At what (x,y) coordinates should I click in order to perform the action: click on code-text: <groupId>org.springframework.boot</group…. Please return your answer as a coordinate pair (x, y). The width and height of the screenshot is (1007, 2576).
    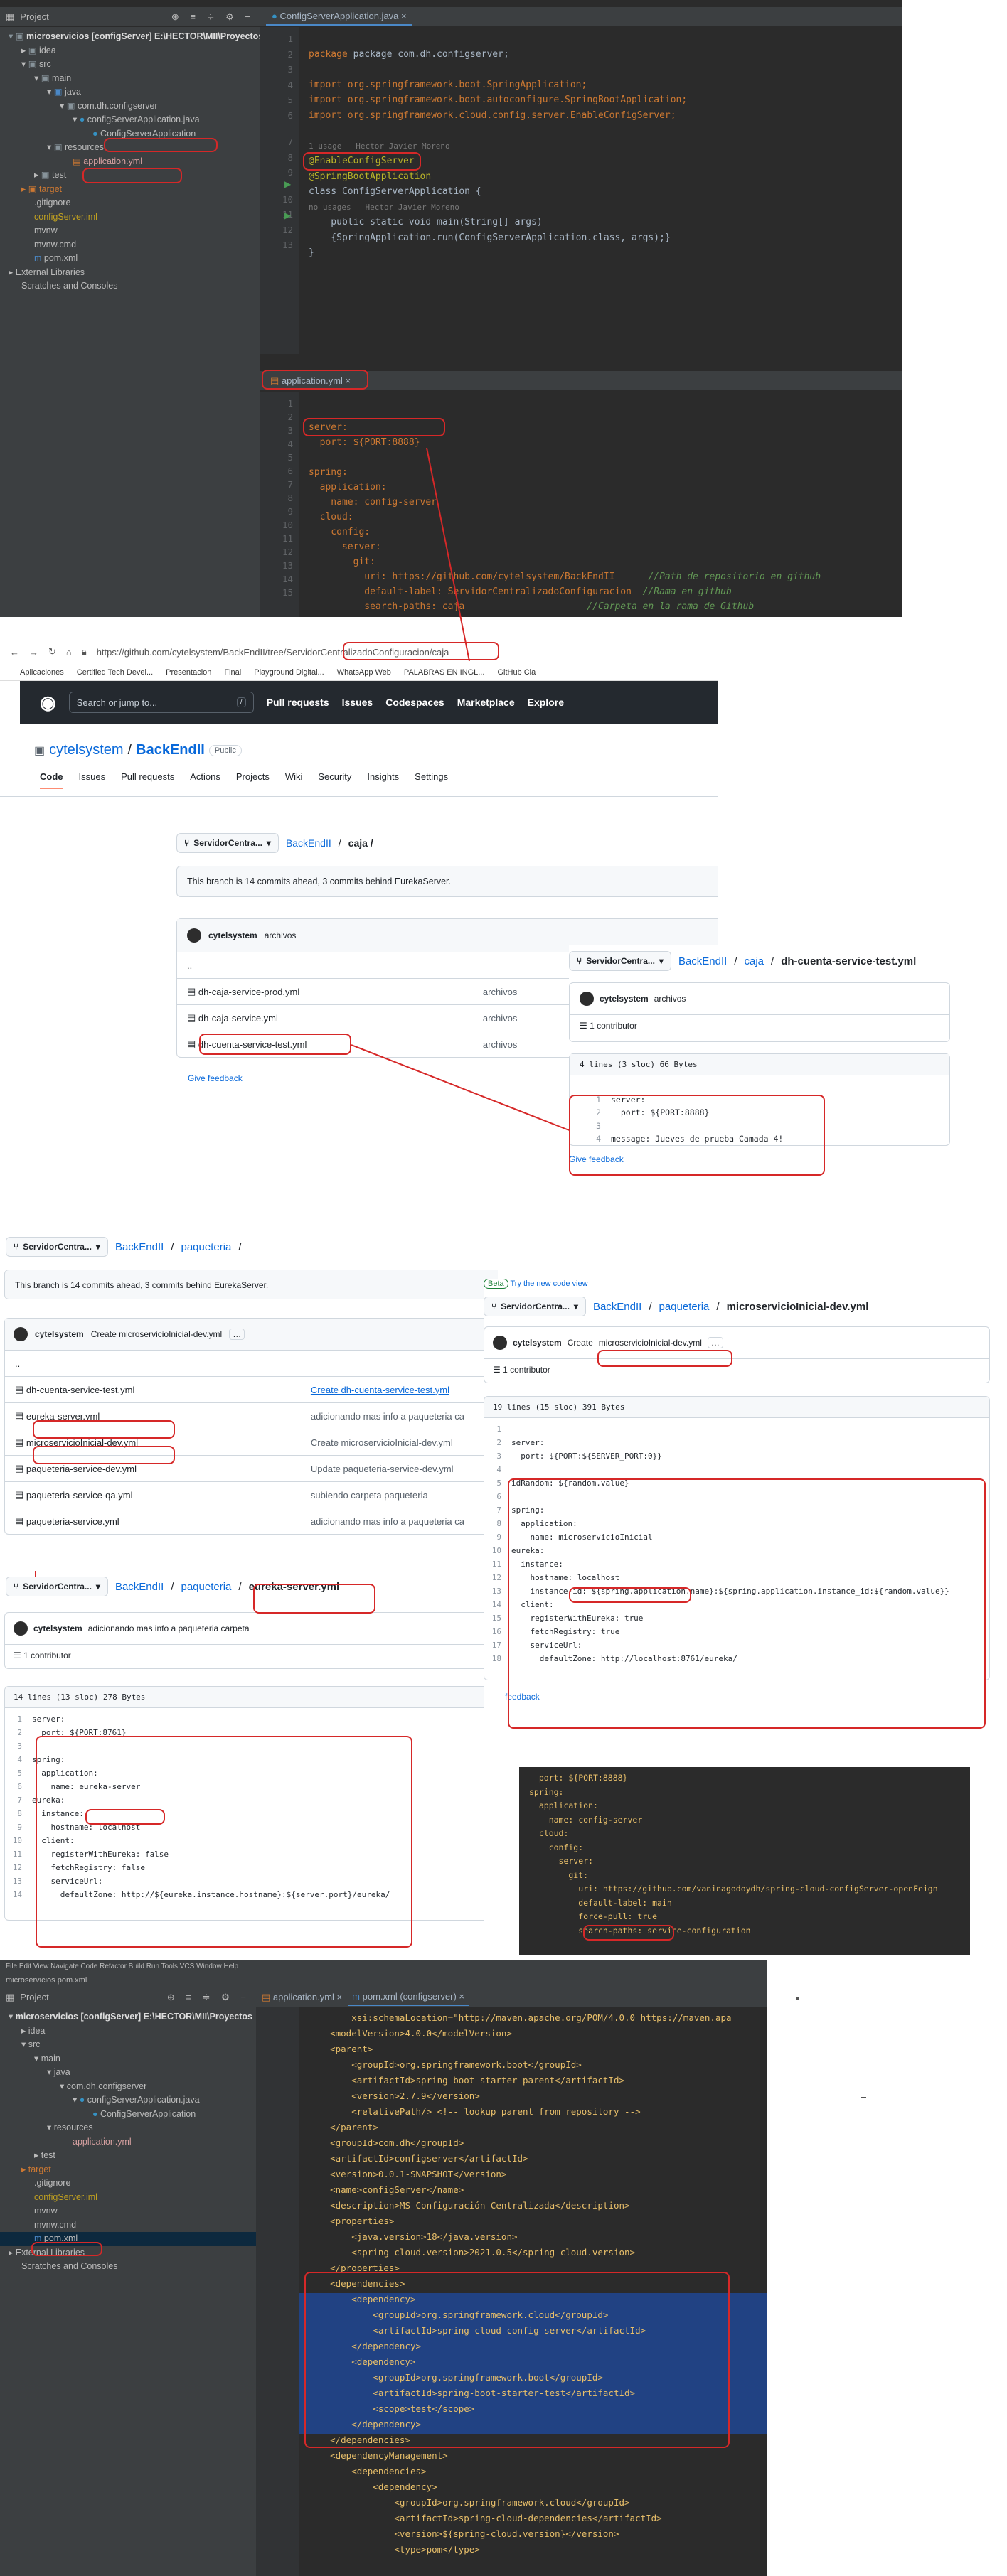
    Looking at the image, I should click on (445, 2064).